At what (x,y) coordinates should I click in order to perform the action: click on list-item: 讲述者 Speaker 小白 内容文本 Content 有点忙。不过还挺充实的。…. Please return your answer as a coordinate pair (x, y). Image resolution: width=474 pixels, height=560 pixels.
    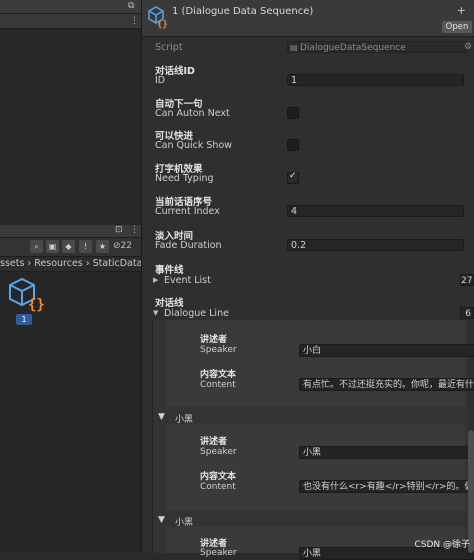
    Looking at the image, I should click on (320, 363).